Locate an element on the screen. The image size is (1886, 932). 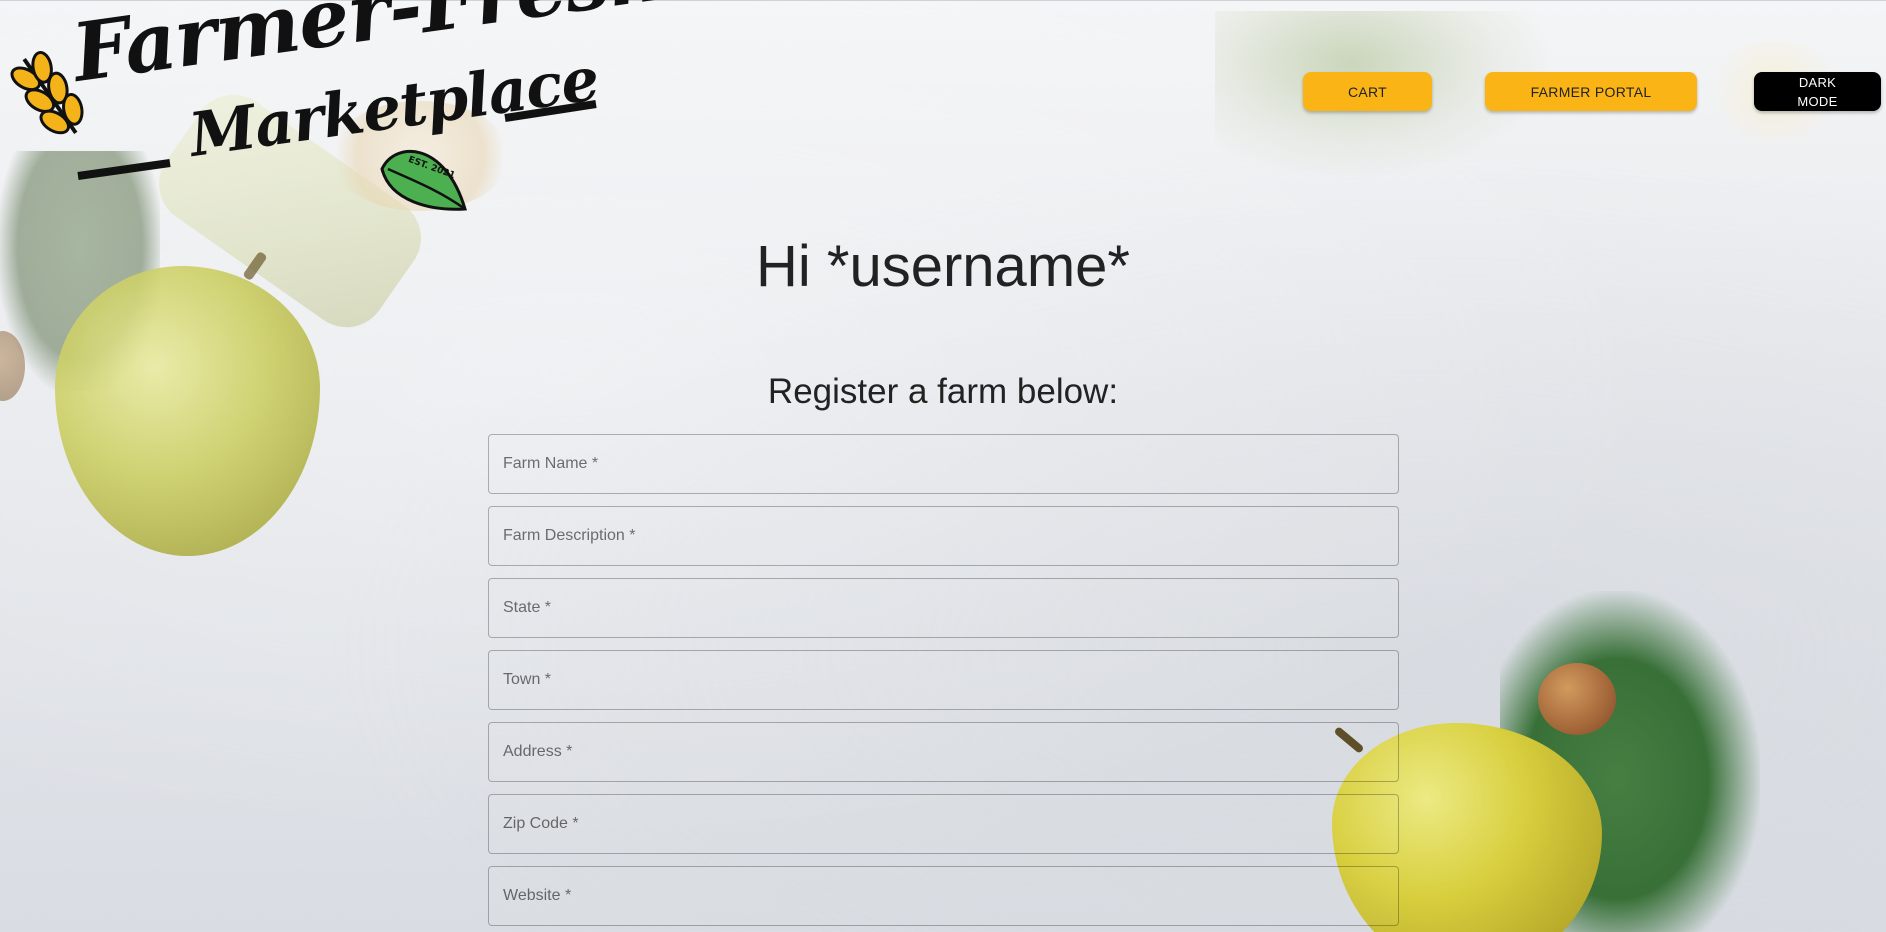
farm-name-field is located at coordinates (943, 464).